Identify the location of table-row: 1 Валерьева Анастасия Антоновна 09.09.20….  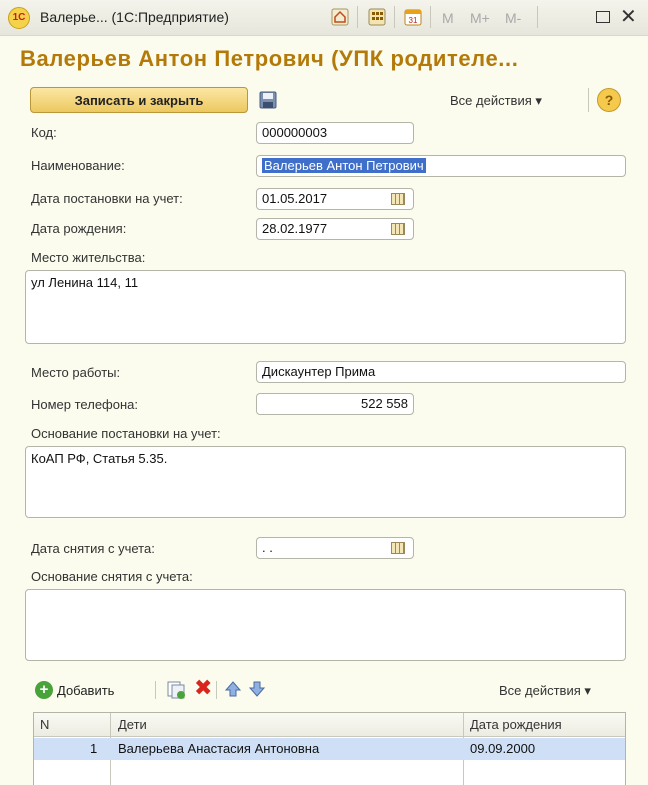
(329, 749).